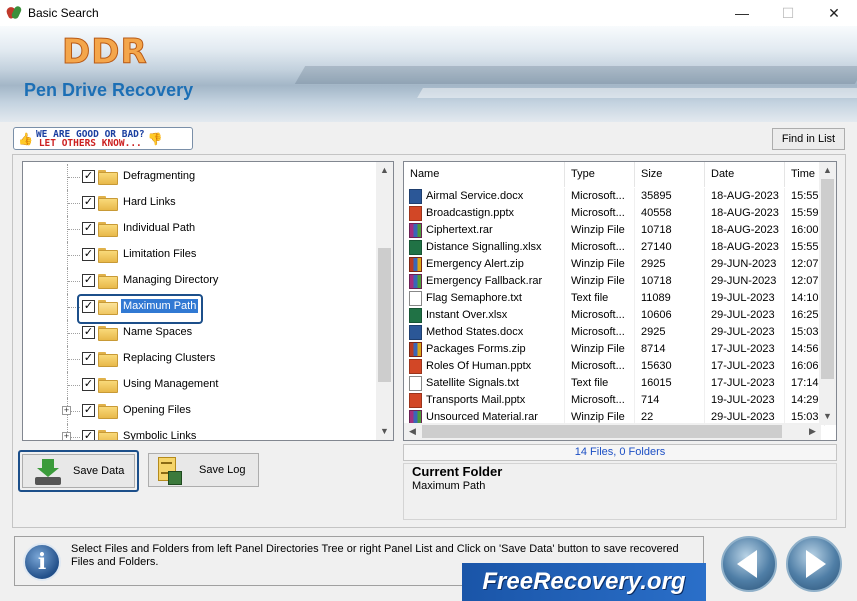 The width and height of the screenshot is (857, 601). Describe the element at coordinates (415, 315) in the screenshot. I see `xlsx-file-icon` at that location.